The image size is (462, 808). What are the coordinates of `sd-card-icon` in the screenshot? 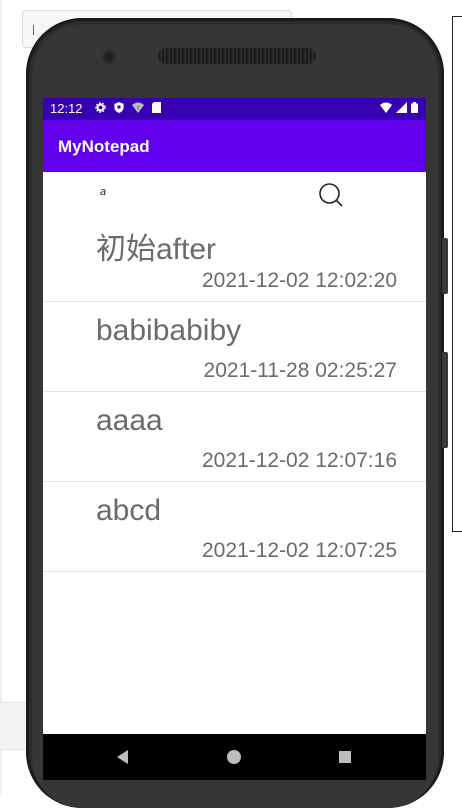 It's located at (156, 107).